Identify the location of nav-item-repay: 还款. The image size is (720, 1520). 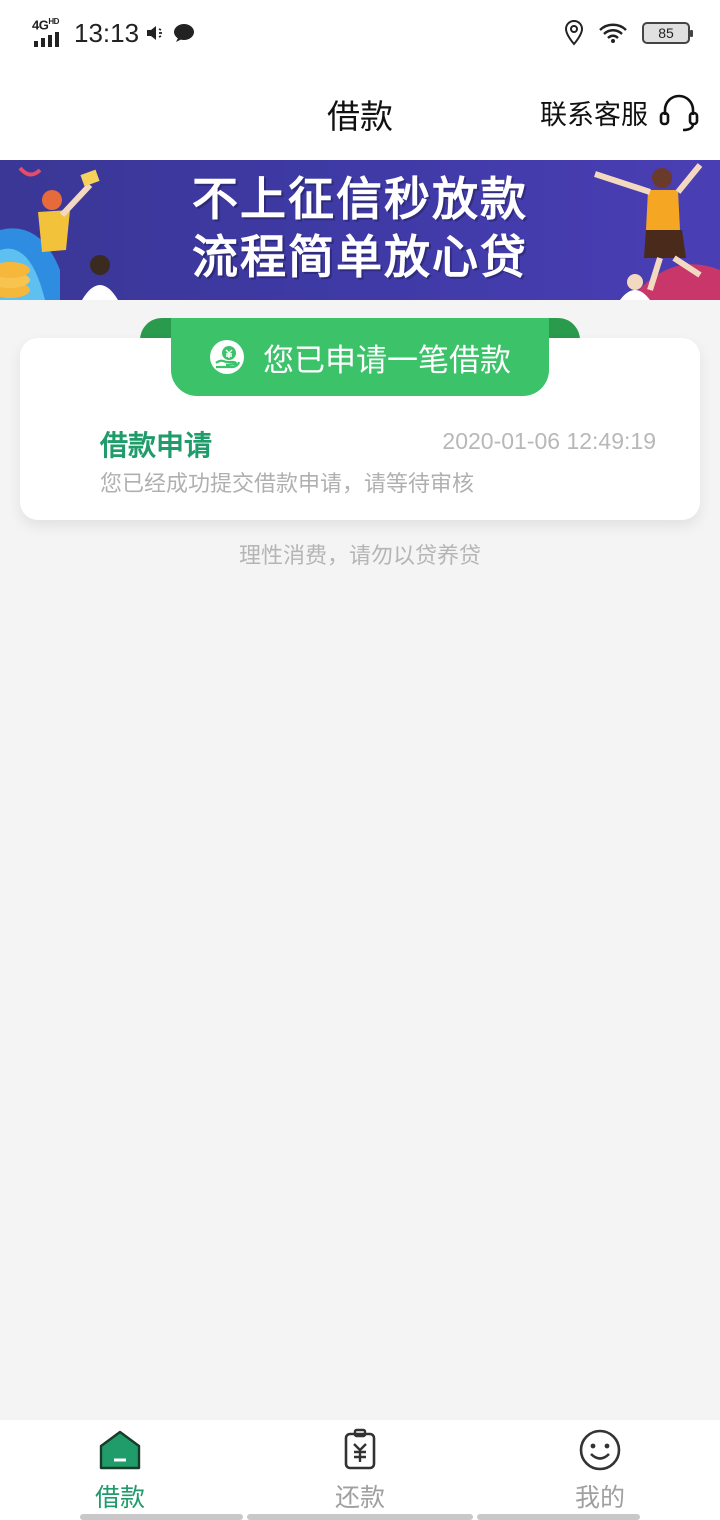
(360, 1471).